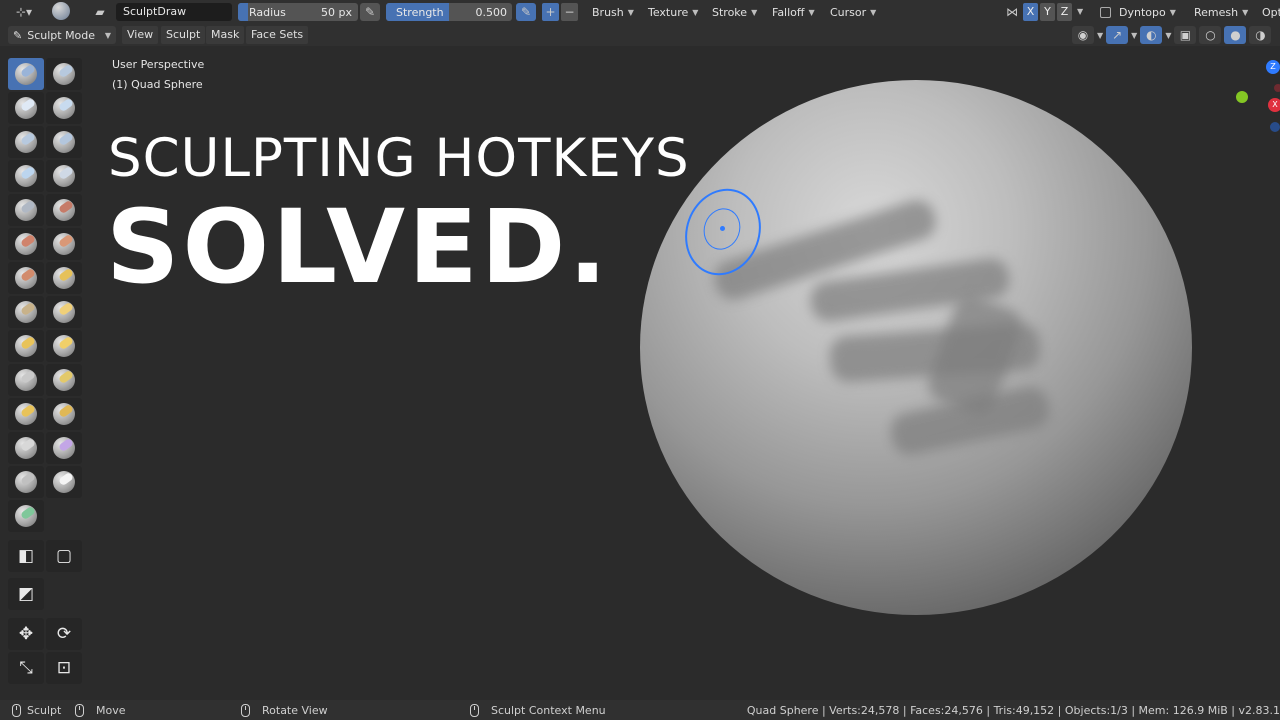 Image resolution: width=1280 pixels, height=720 pixels. Describe the element at coordinates (24, 12) in the screenshot. I see `editor-type-icon: ⊹▾` at that location.